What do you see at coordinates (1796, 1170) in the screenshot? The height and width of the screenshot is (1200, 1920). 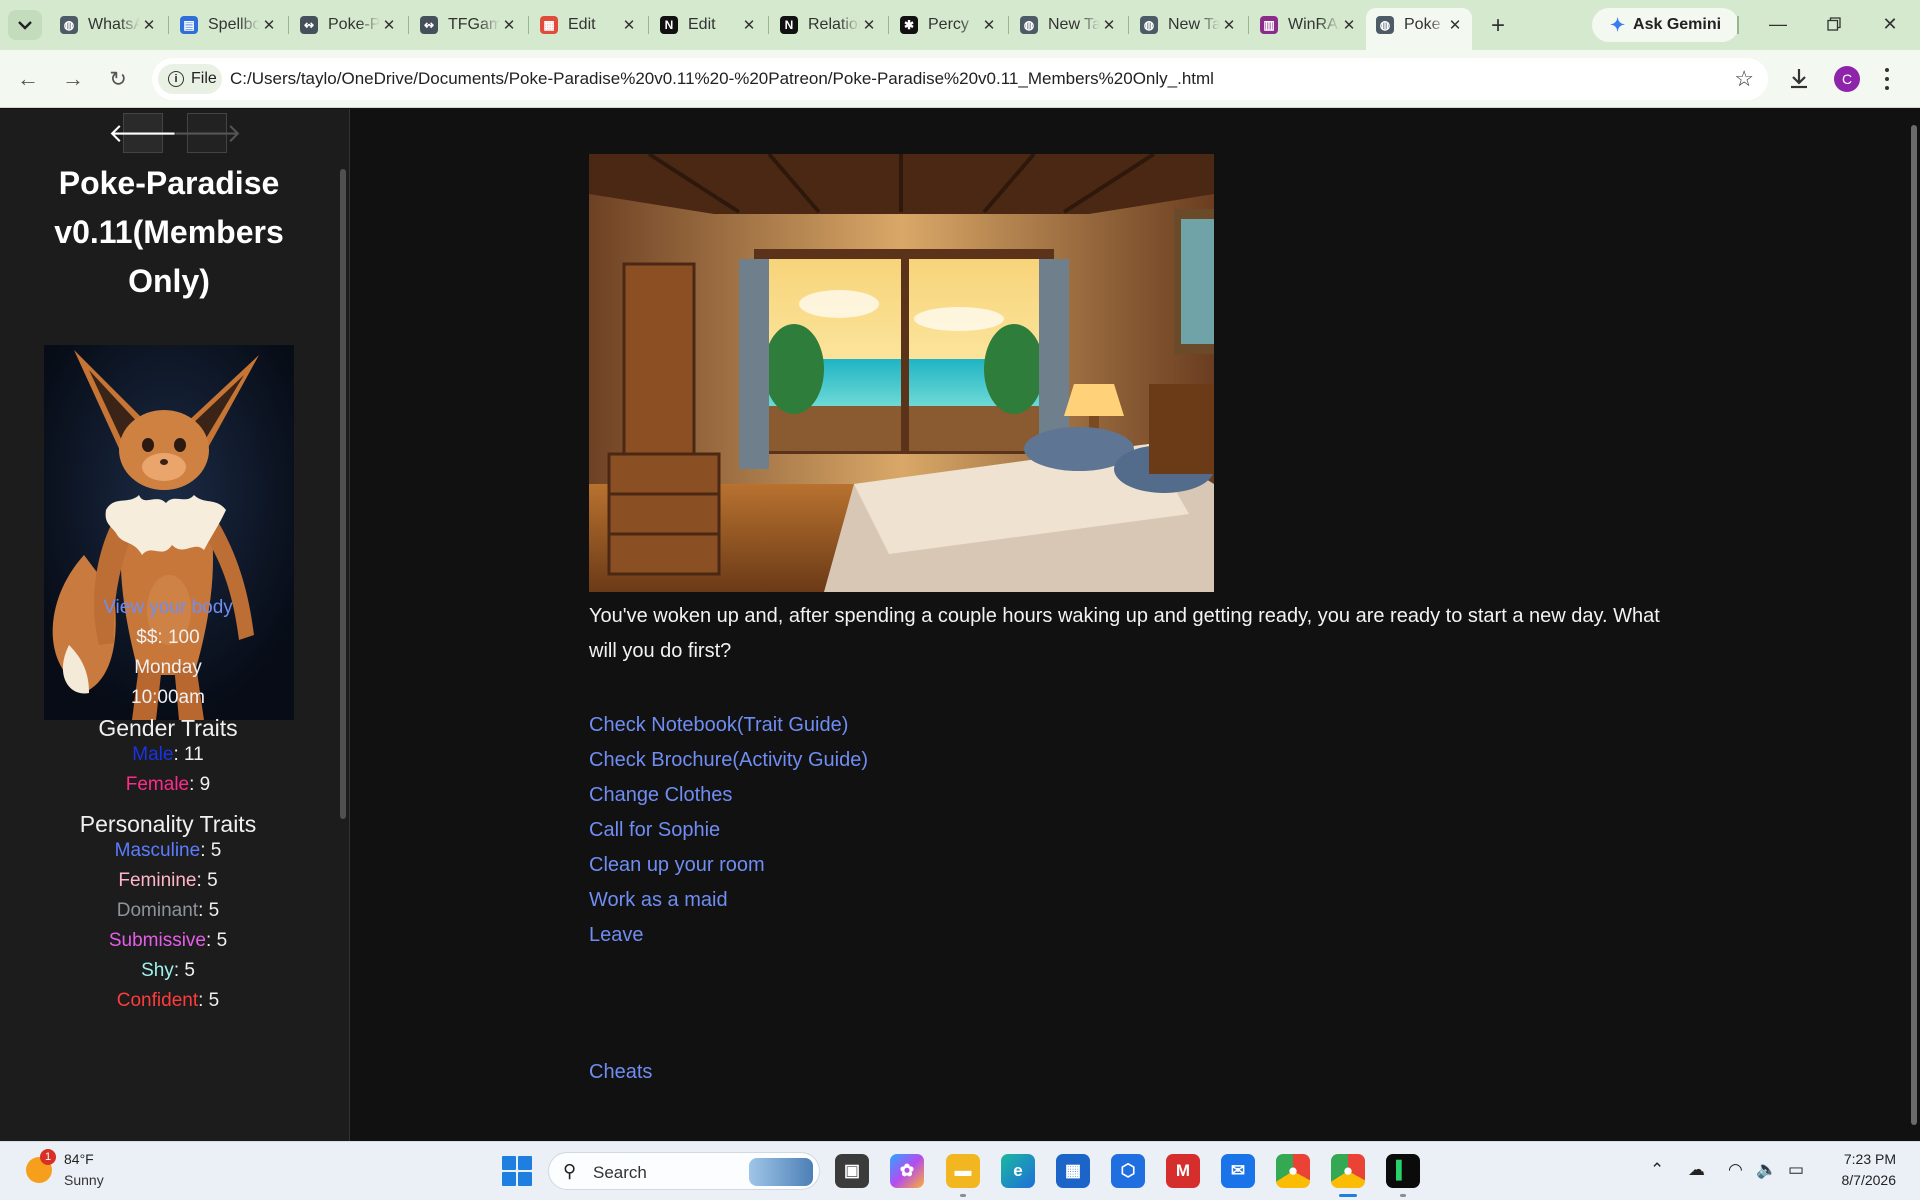 I see `battery-icon: ▭` at bounding box center [1796, 1170].